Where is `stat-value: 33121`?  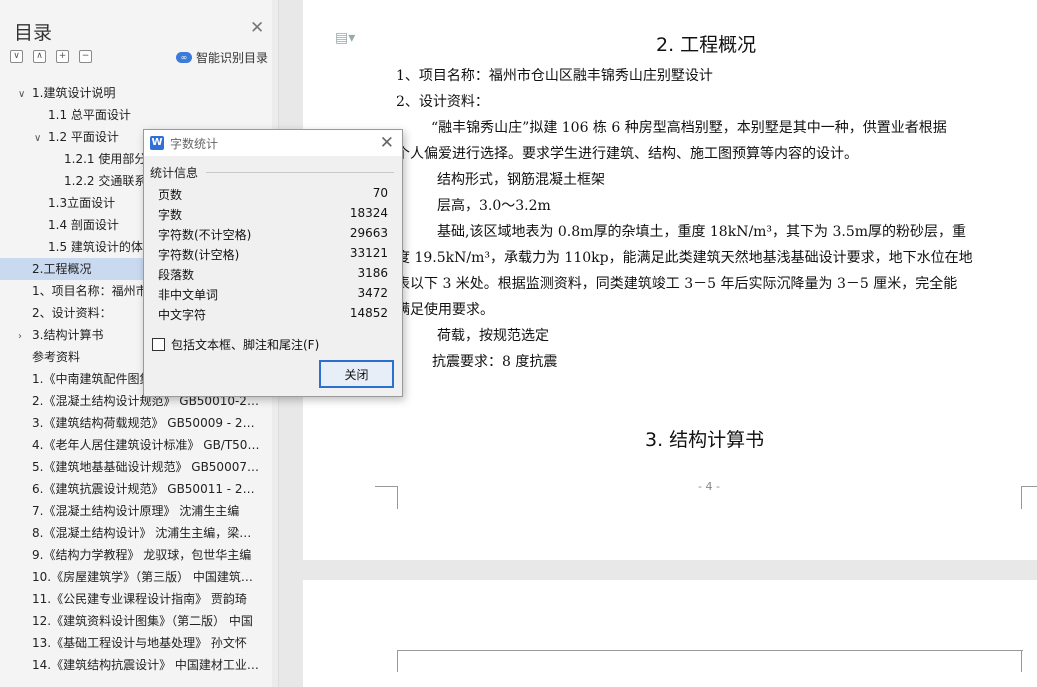 stat-value: 33121 is located at coordinates (368, 253).